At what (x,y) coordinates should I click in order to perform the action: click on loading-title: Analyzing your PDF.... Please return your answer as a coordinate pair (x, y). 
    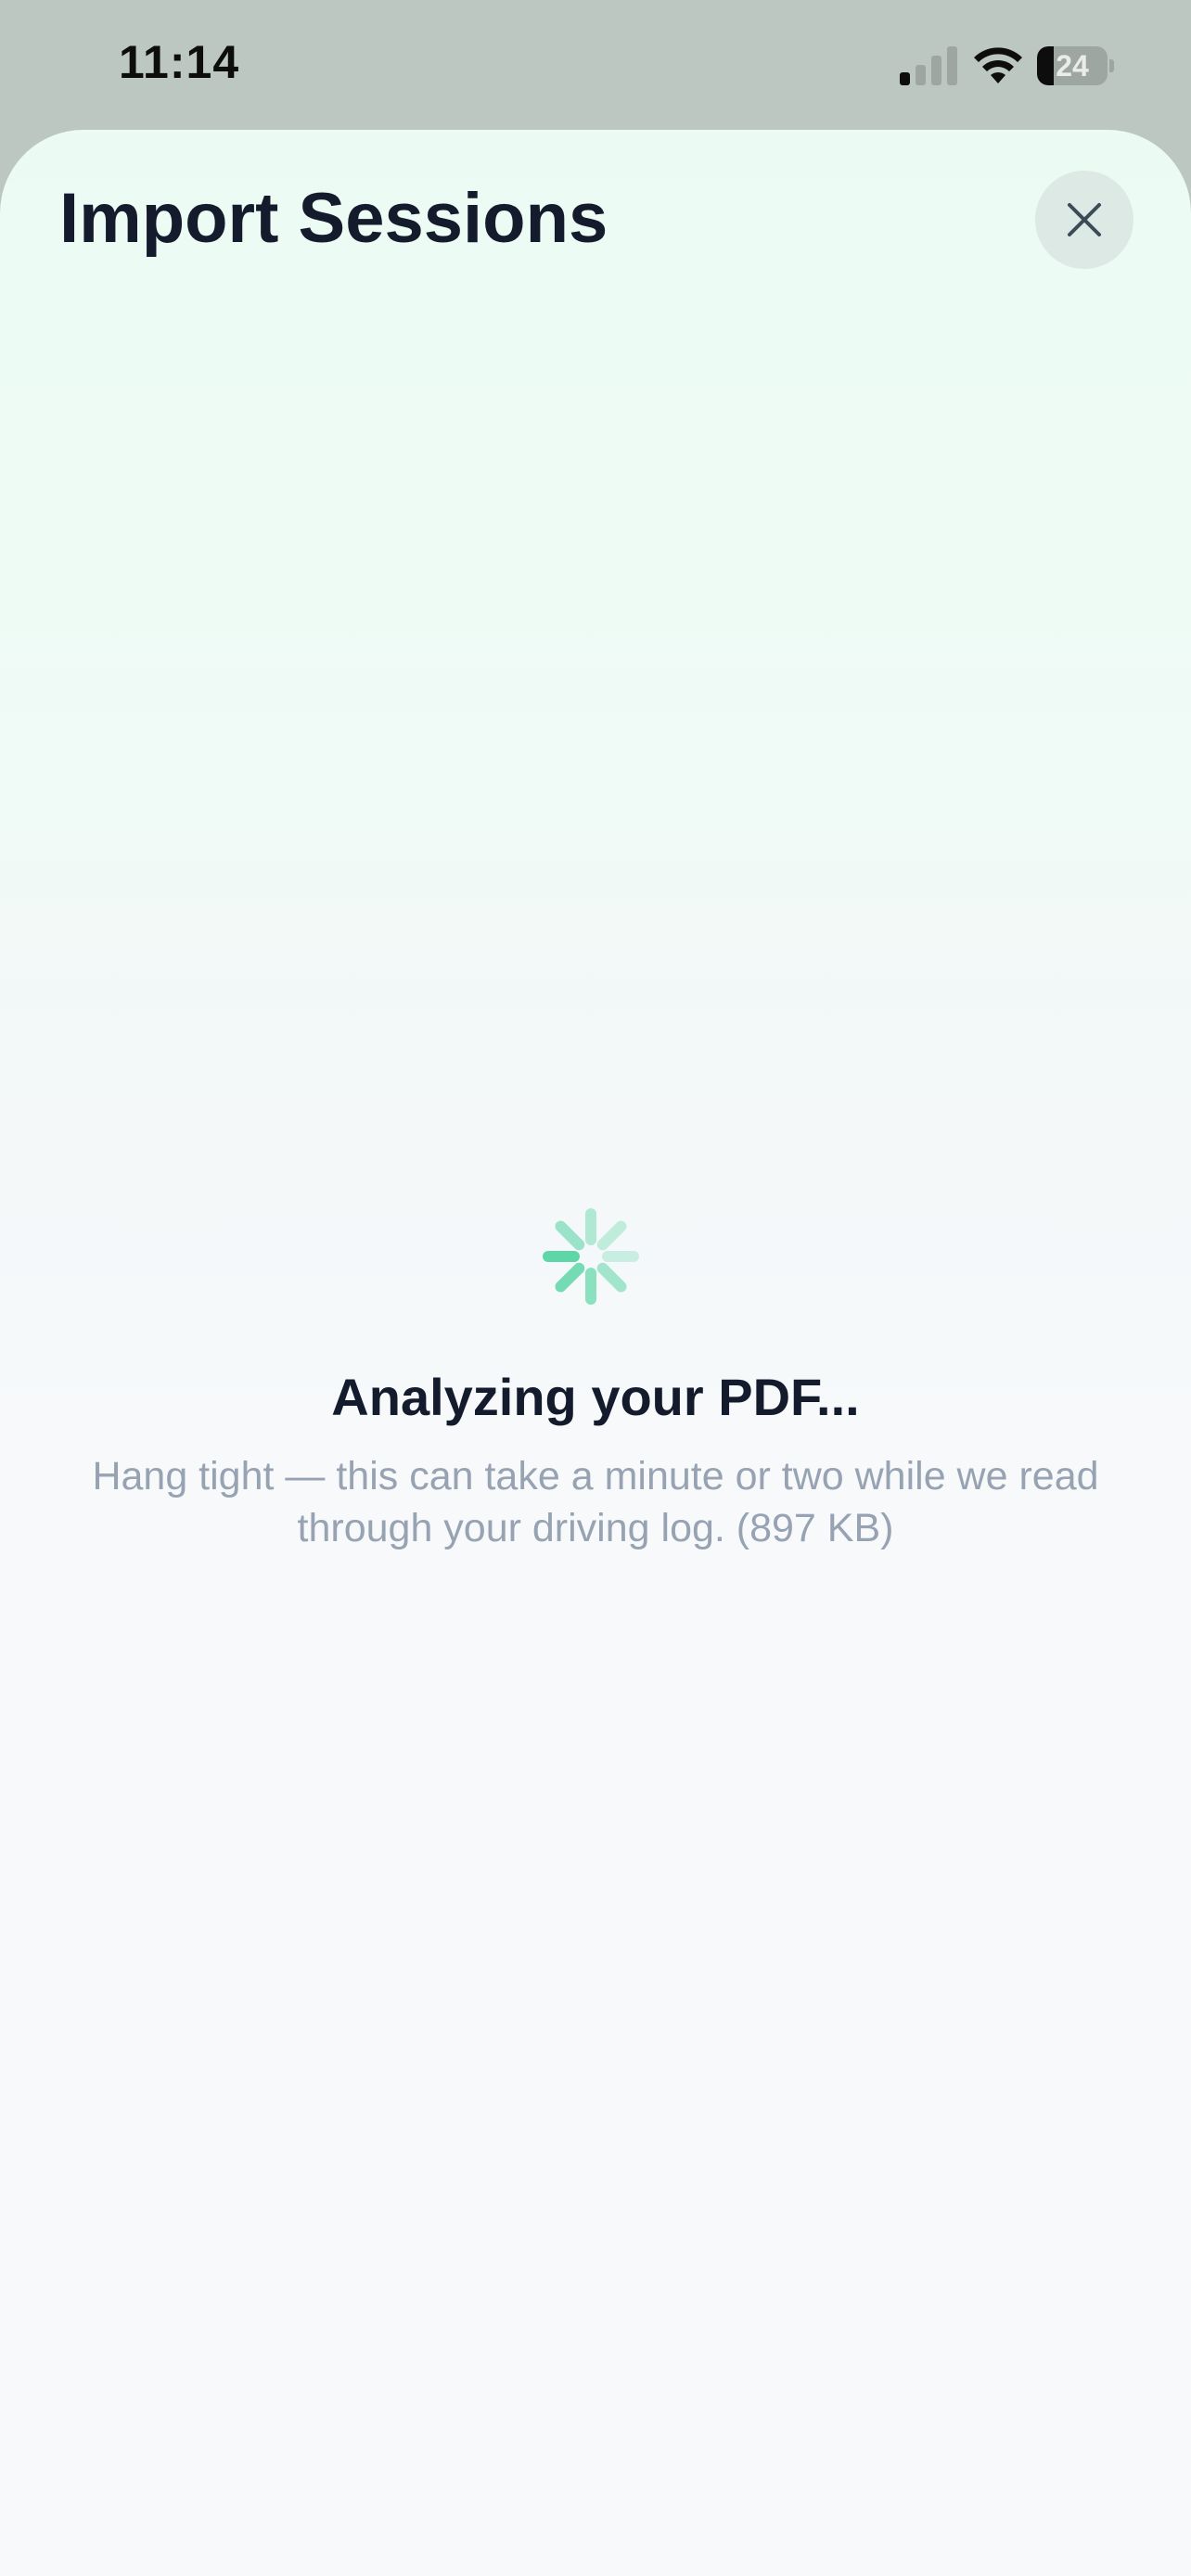
    Looking at the image, I should click on (595, 1397).